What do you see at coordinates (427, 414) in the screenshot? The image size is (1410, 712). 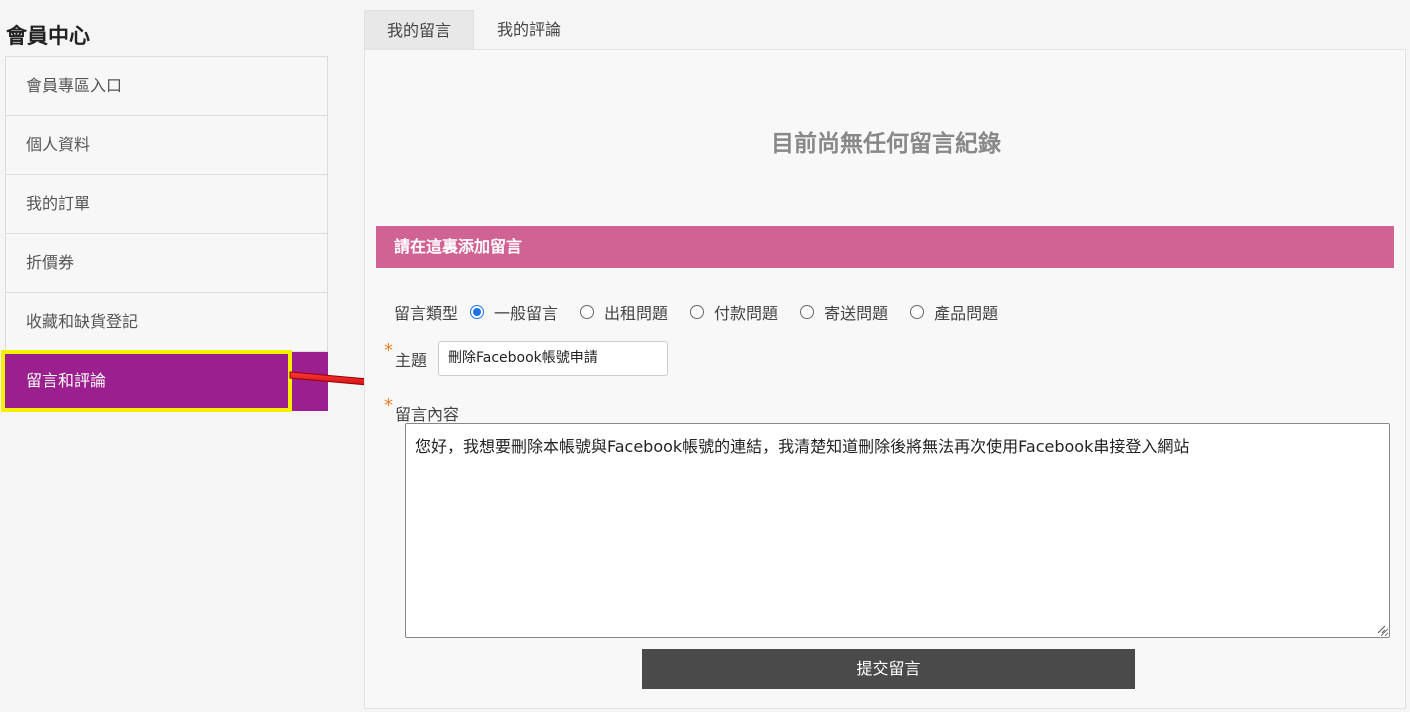 I see `content-label: 留言內容` at bounding box center [427, 414].